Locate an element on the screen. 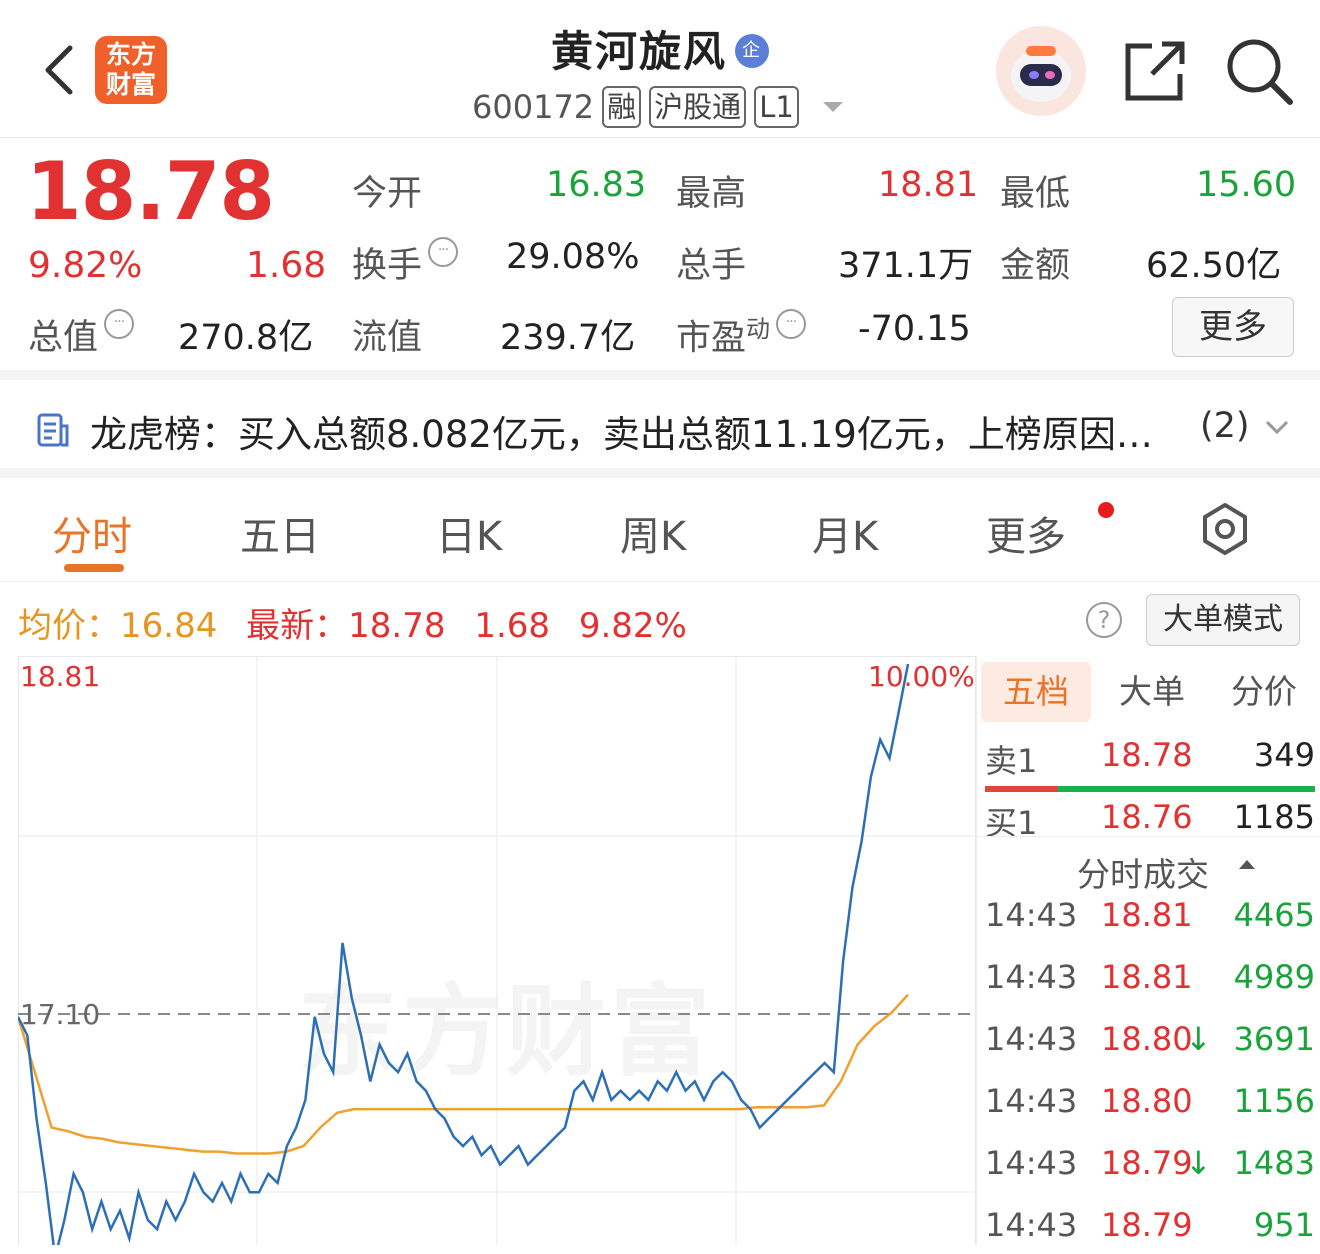 This screenshot has height=1254, width=1320. header: 东方 财富 黄河旋风企 600172 融 沪股通 L1 is located at coordinates (660, 69).